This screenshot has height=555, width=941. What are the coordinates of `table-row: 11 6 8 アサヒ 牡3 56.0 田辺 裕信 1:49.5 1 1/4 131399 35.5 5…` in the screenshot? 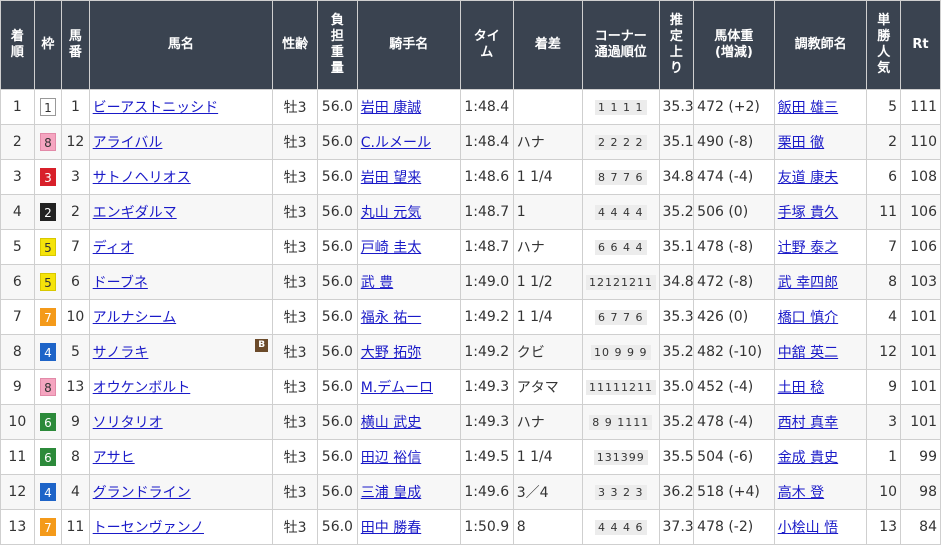 It's located at (470, 457).